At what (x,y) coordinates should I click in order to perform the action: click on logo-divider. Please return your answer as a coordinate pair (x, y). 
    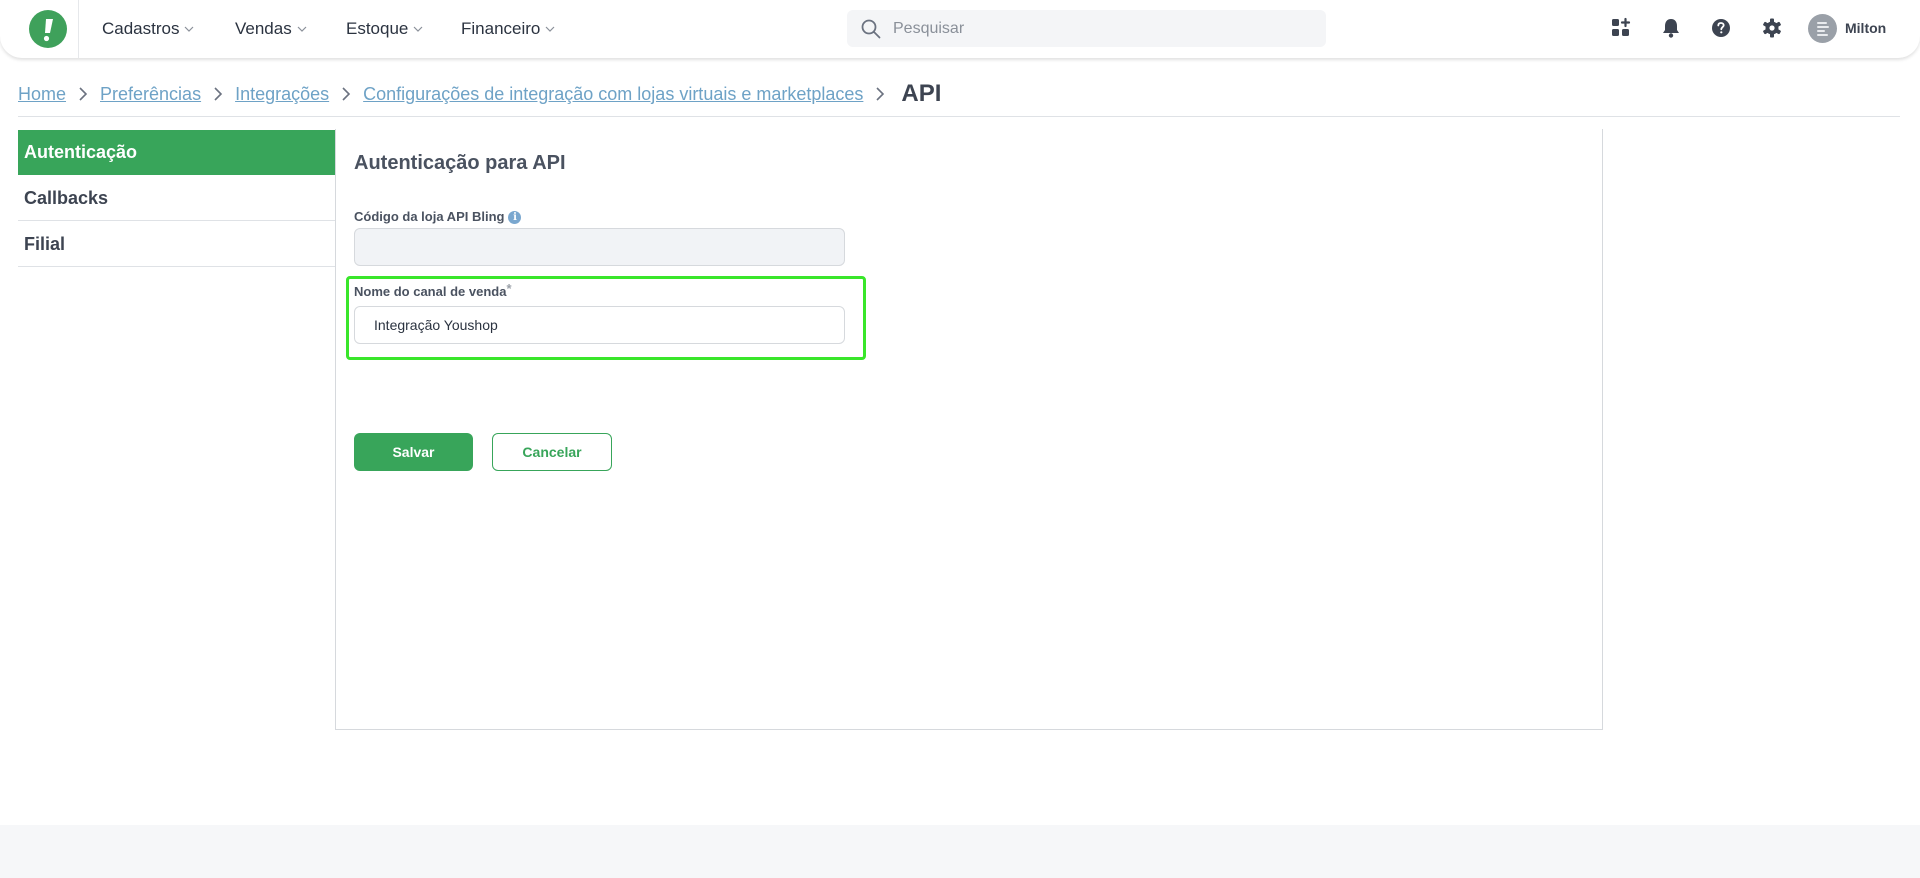
    Looking at the image, I should click on (78, 29).